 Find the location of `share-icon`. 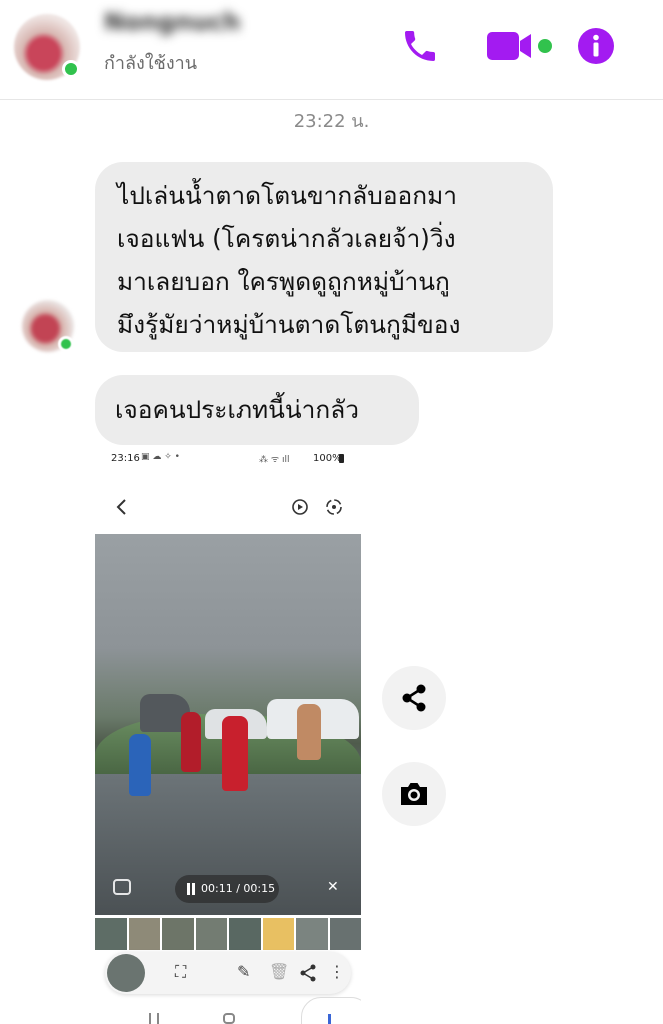

share-icon is located at coordinates (414, 698).